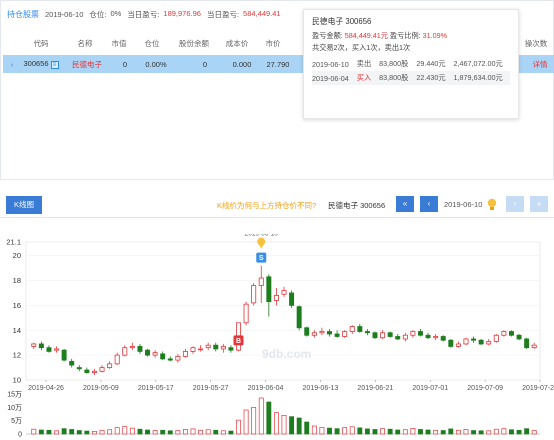 The width and height of the screenshot is (554, 440). What do you see at coordinates (342, 21) in the screenshot?
I see `popup-title: 民德电子 300656` at bounding box center [342, 21].